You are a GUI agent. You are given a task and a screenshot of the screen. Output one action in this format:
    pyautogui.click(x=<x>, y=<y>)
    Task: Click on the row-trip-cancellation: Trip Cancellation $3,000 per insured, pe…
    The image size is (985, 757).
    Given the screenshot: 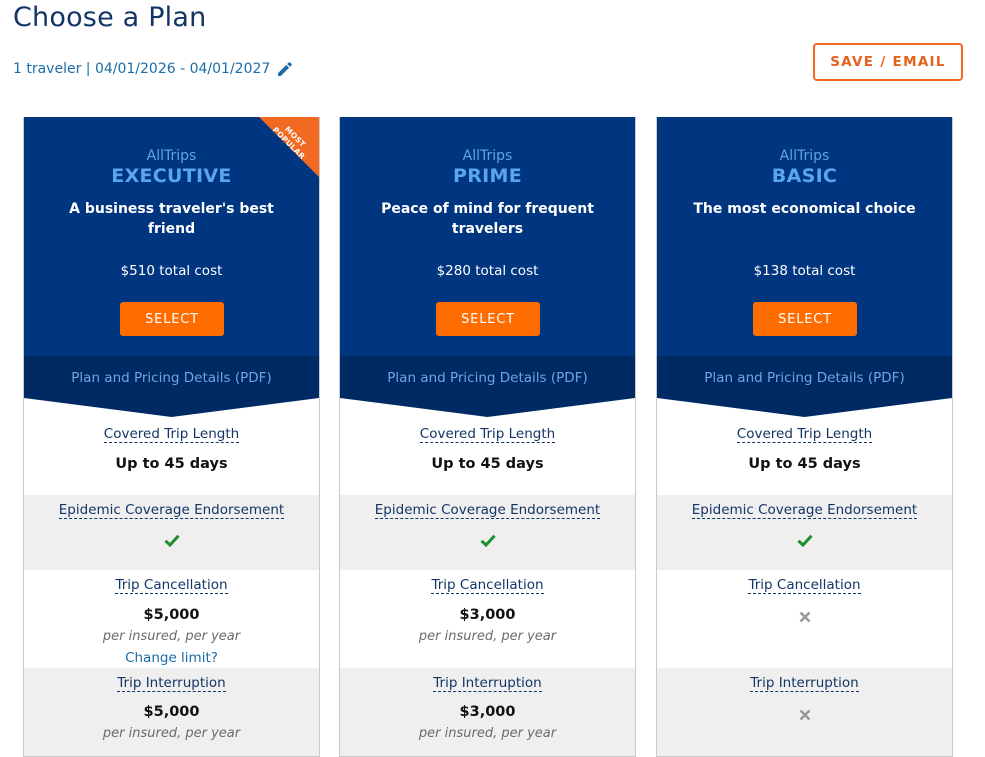 What is the action you would take?
    pyautogui.click(x=487, y=619)
    